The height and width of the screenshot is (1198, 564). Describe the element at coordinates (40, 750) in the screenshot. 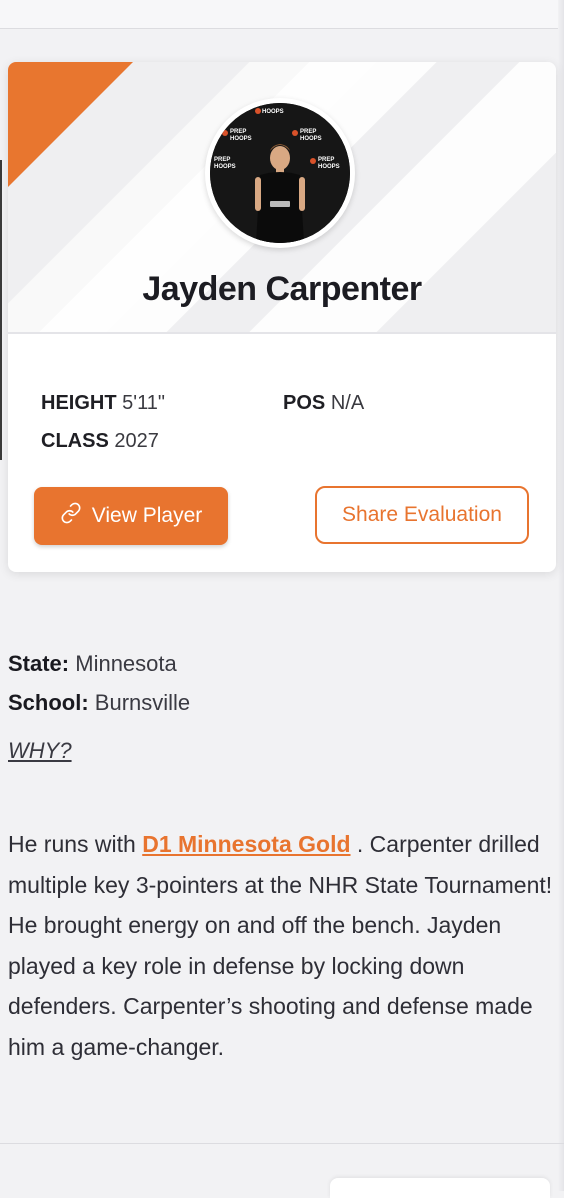

I see `why-heading: WHY?` at that location.